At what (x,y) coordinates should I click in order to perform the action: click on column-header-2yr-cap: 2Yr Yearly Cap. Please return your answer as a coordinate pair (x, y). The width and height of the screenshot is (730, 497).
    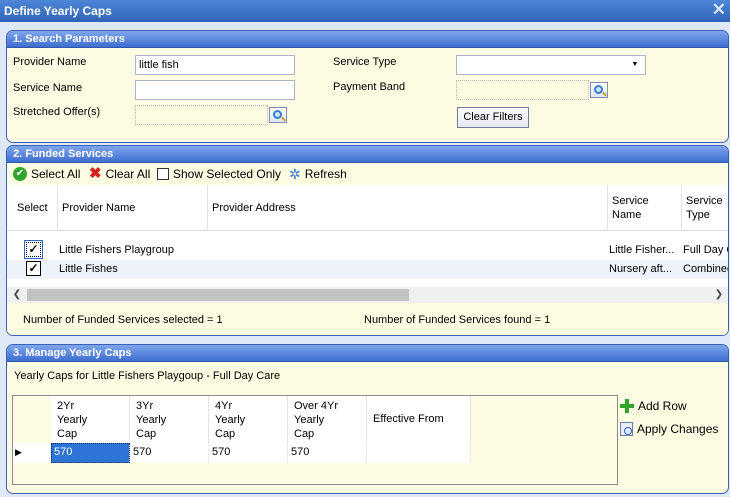
    Looking at the image, I should click on (90, 419).